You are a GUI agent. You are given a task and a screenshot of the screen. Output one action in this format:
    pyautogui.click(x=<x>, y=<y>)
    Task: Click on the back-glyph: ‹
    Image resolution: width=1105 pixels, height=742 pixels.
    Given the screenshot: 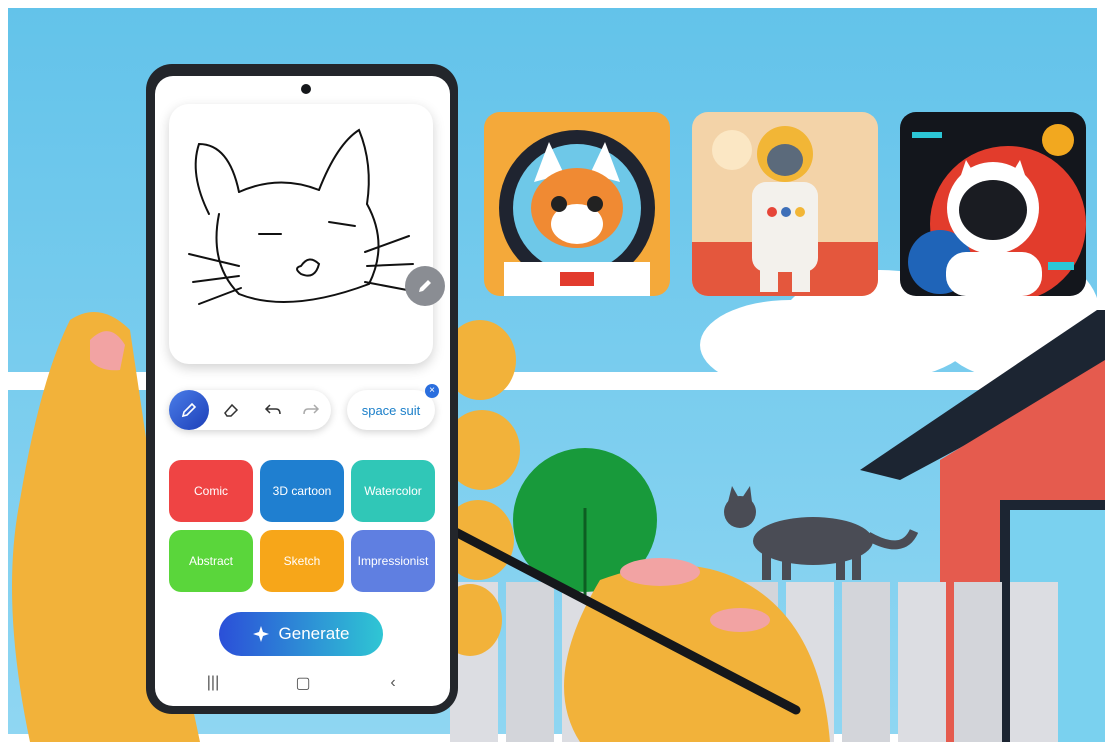 What is the action you would take?
    pyautogui.click(x=393, y=682)
    